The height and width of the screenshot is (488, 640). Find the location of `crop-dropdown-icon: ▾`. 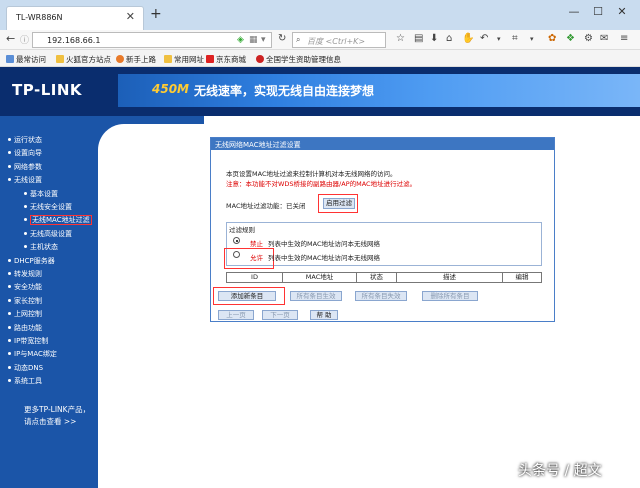

crop-dropdown-icon: ▾ is located at coordinates (532, 39).